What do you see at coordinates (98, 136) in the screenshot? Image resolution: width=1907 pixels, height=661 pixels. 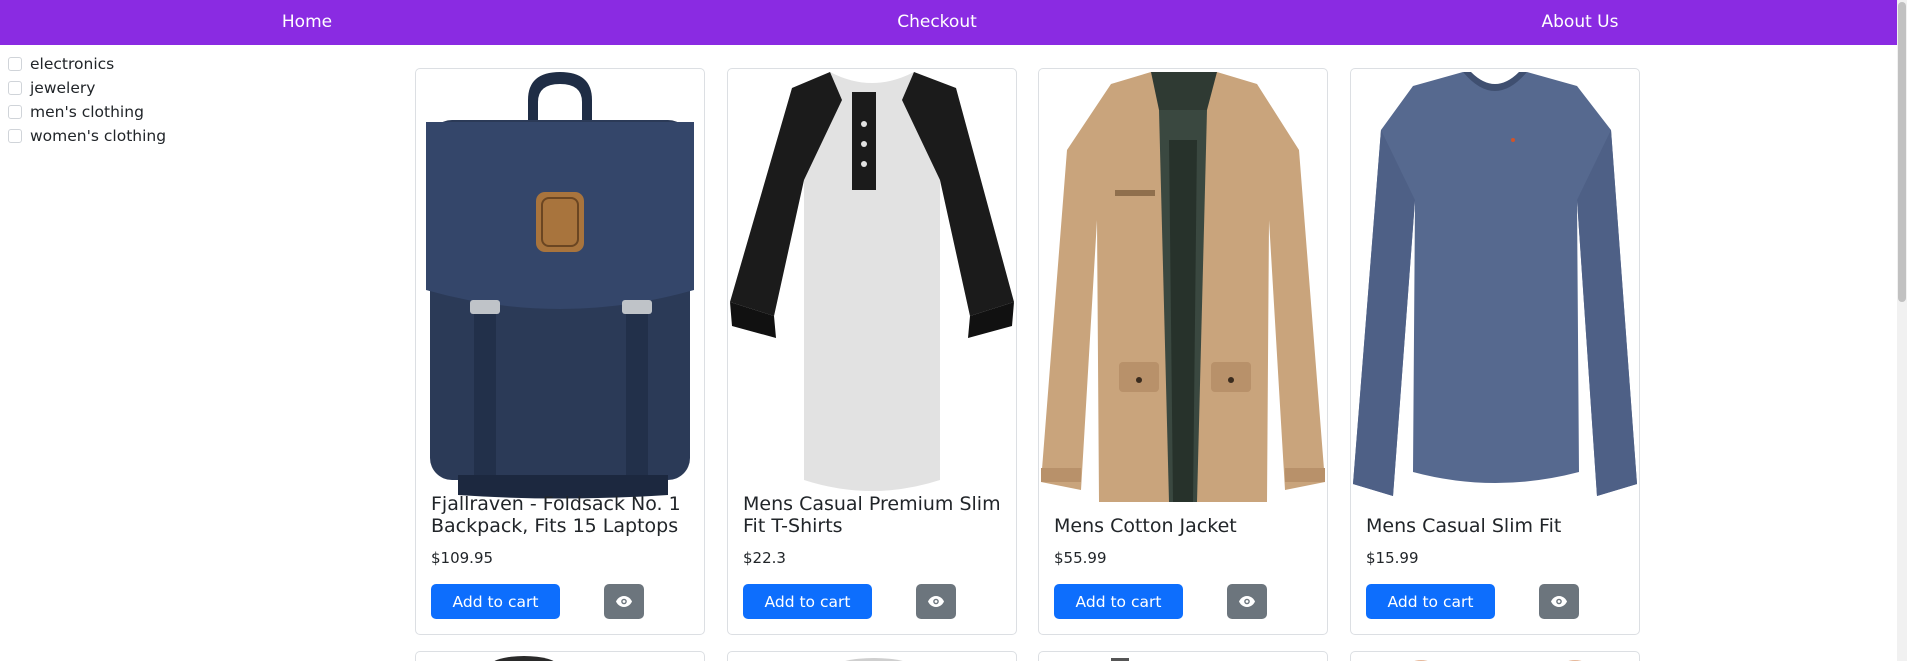 I see `filter-label: women's clothing` at bounding box center [98, 136].